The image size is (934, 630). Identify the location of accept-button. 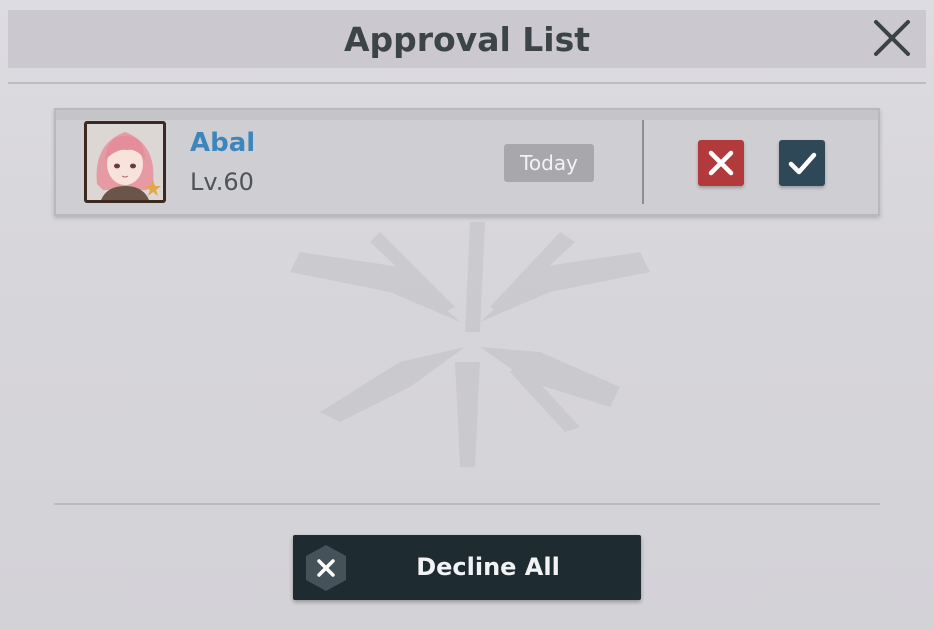
(802, 163).